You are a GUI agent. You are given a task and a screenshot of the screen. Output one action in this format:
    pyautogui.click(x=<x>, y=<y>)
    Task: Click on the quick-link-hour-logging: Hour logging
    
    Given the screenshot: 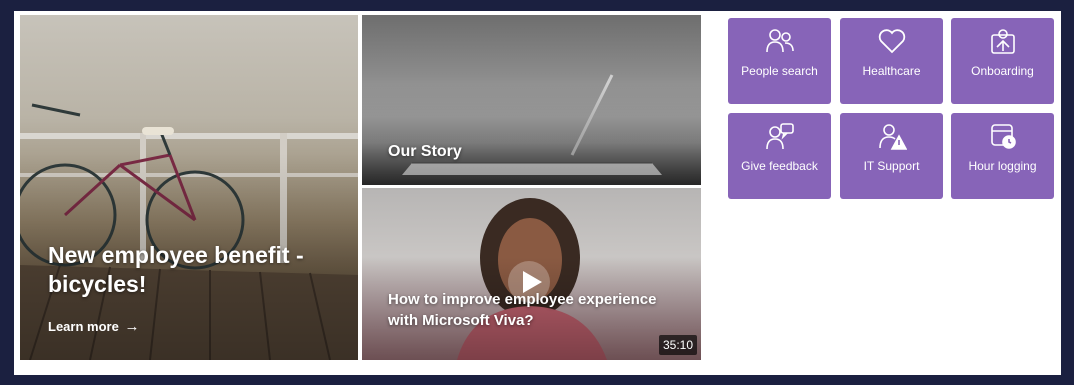 What is the action you would take?
    pyautogui.click(x=1002, y=156)
    